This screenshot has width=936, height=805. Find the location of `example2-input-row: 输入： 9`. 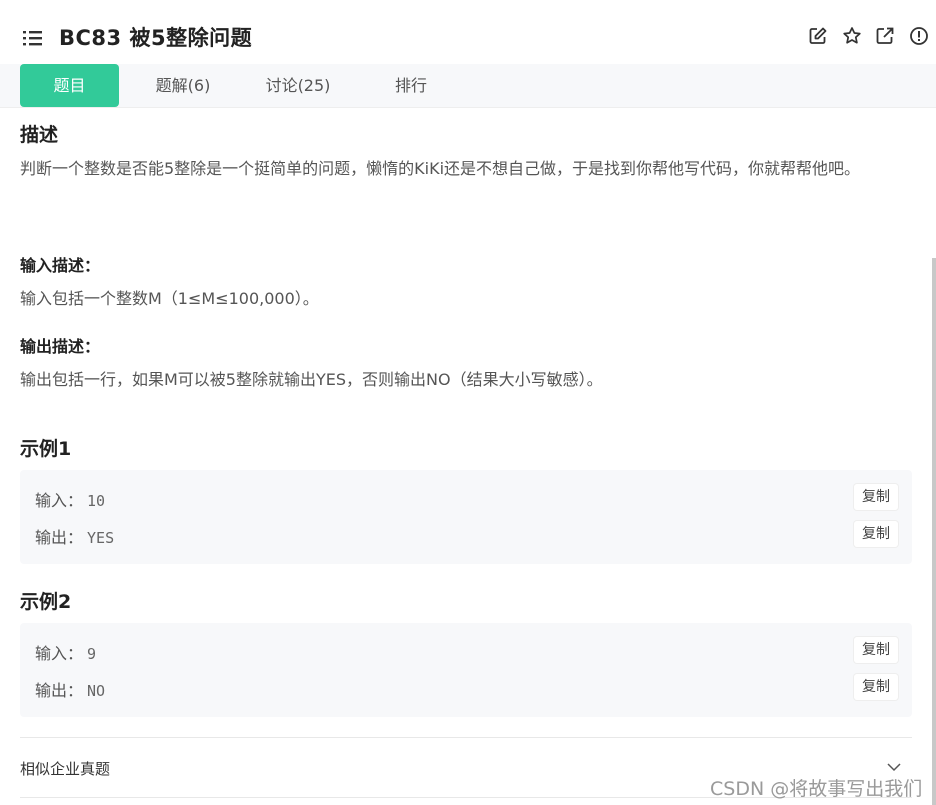

example2-input-row: 输入： 9 is located at coordinates (65, 652).